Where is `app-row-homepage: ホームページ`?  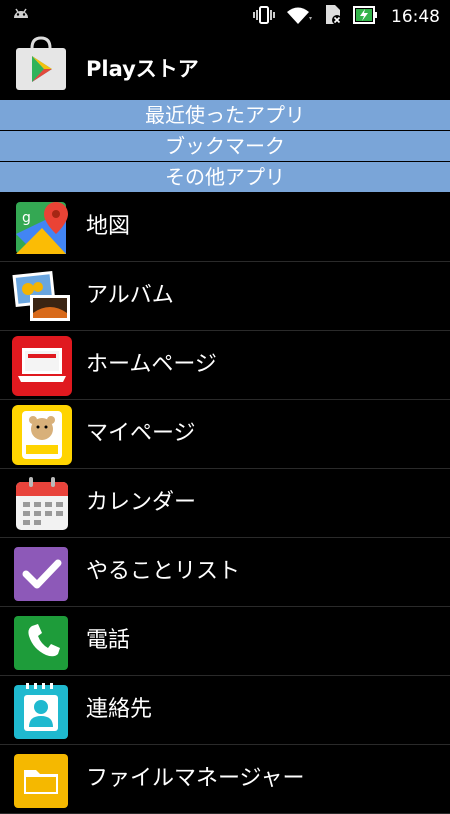 app-row-homepage: ホームページ is located at coordinates (225, 365).